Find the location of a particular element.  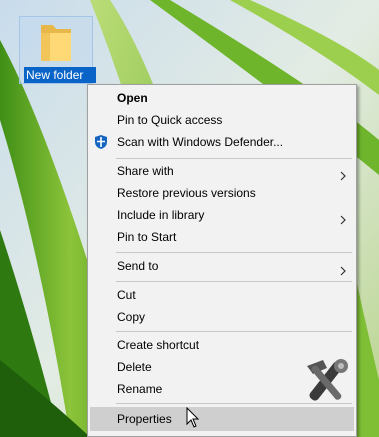

menu-item-create-shortcut: Create shortcut is located at coordinates (222, 345).